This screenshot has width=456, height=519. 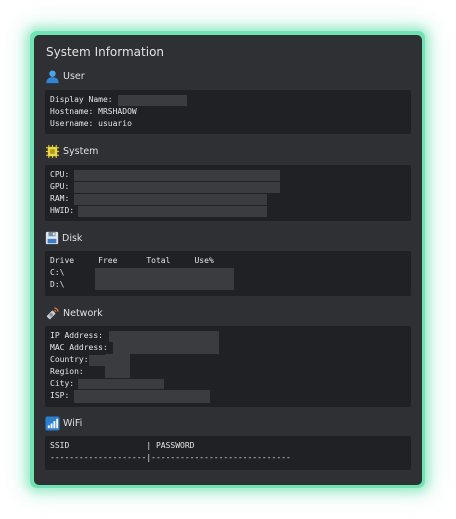 What do you see at coordinates (152, 100) in the screenshot?
I see `redacted-display-name` at bounding box center [152, 100].